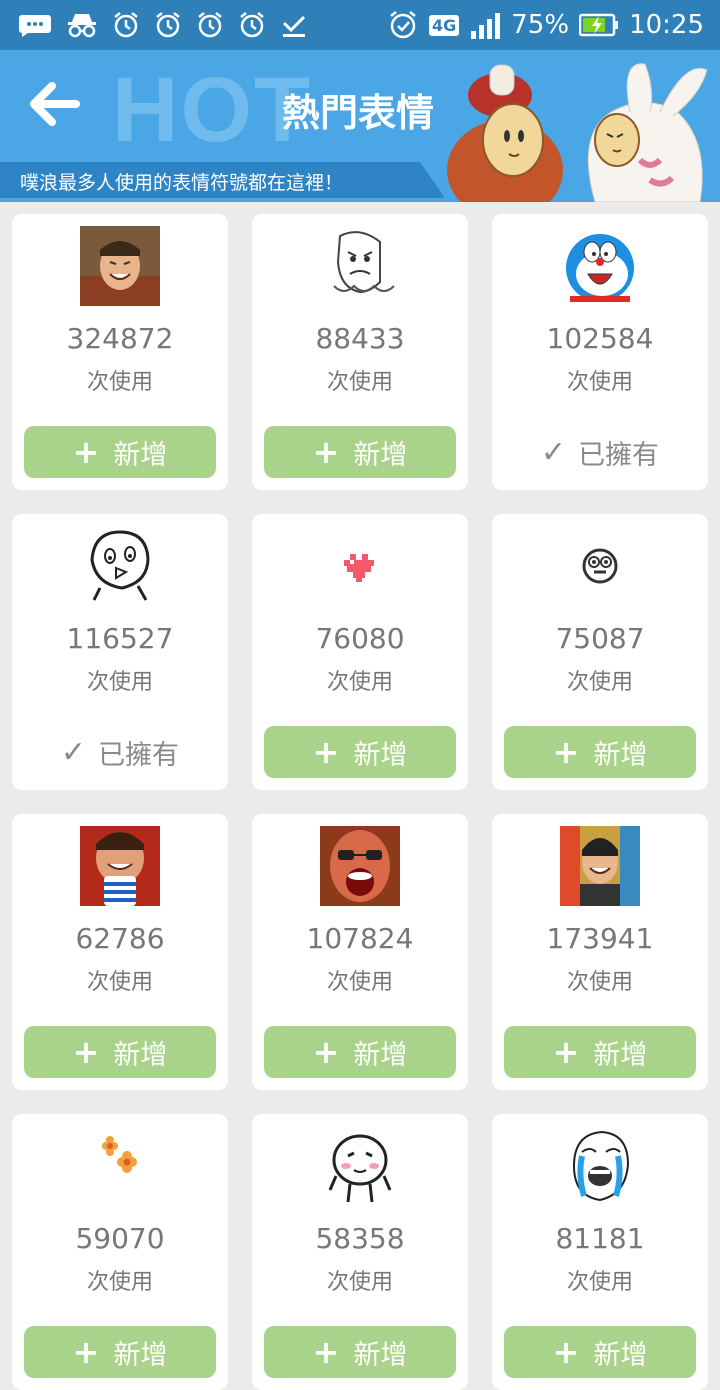  Describe the element at coordinates (600, 638) in the screenshot. I see `usage-count: 75087` at that location.